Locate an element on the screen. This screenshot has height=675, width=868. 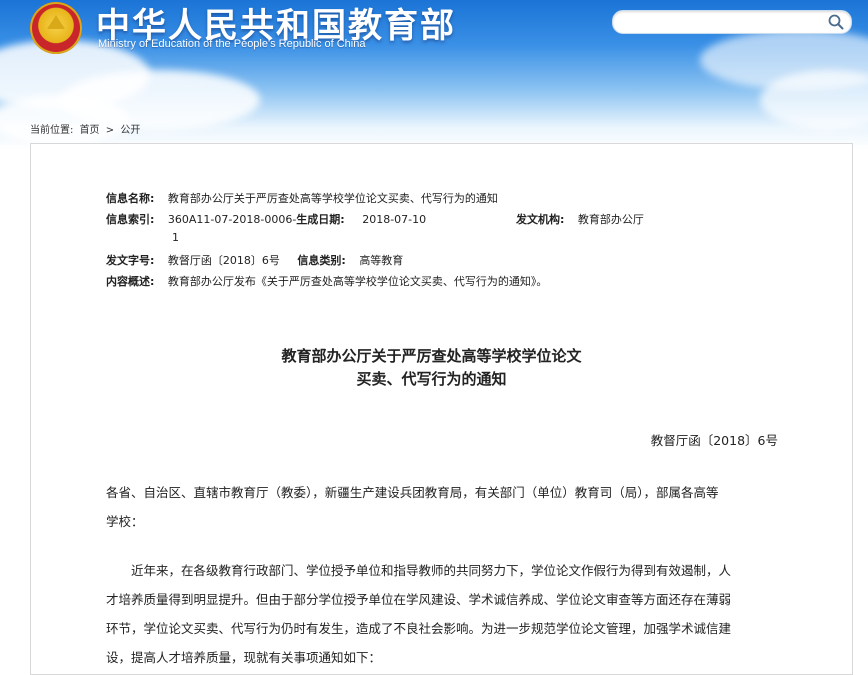
breadcrumb-current-link: 公开 is located at coordinates (130, 130).